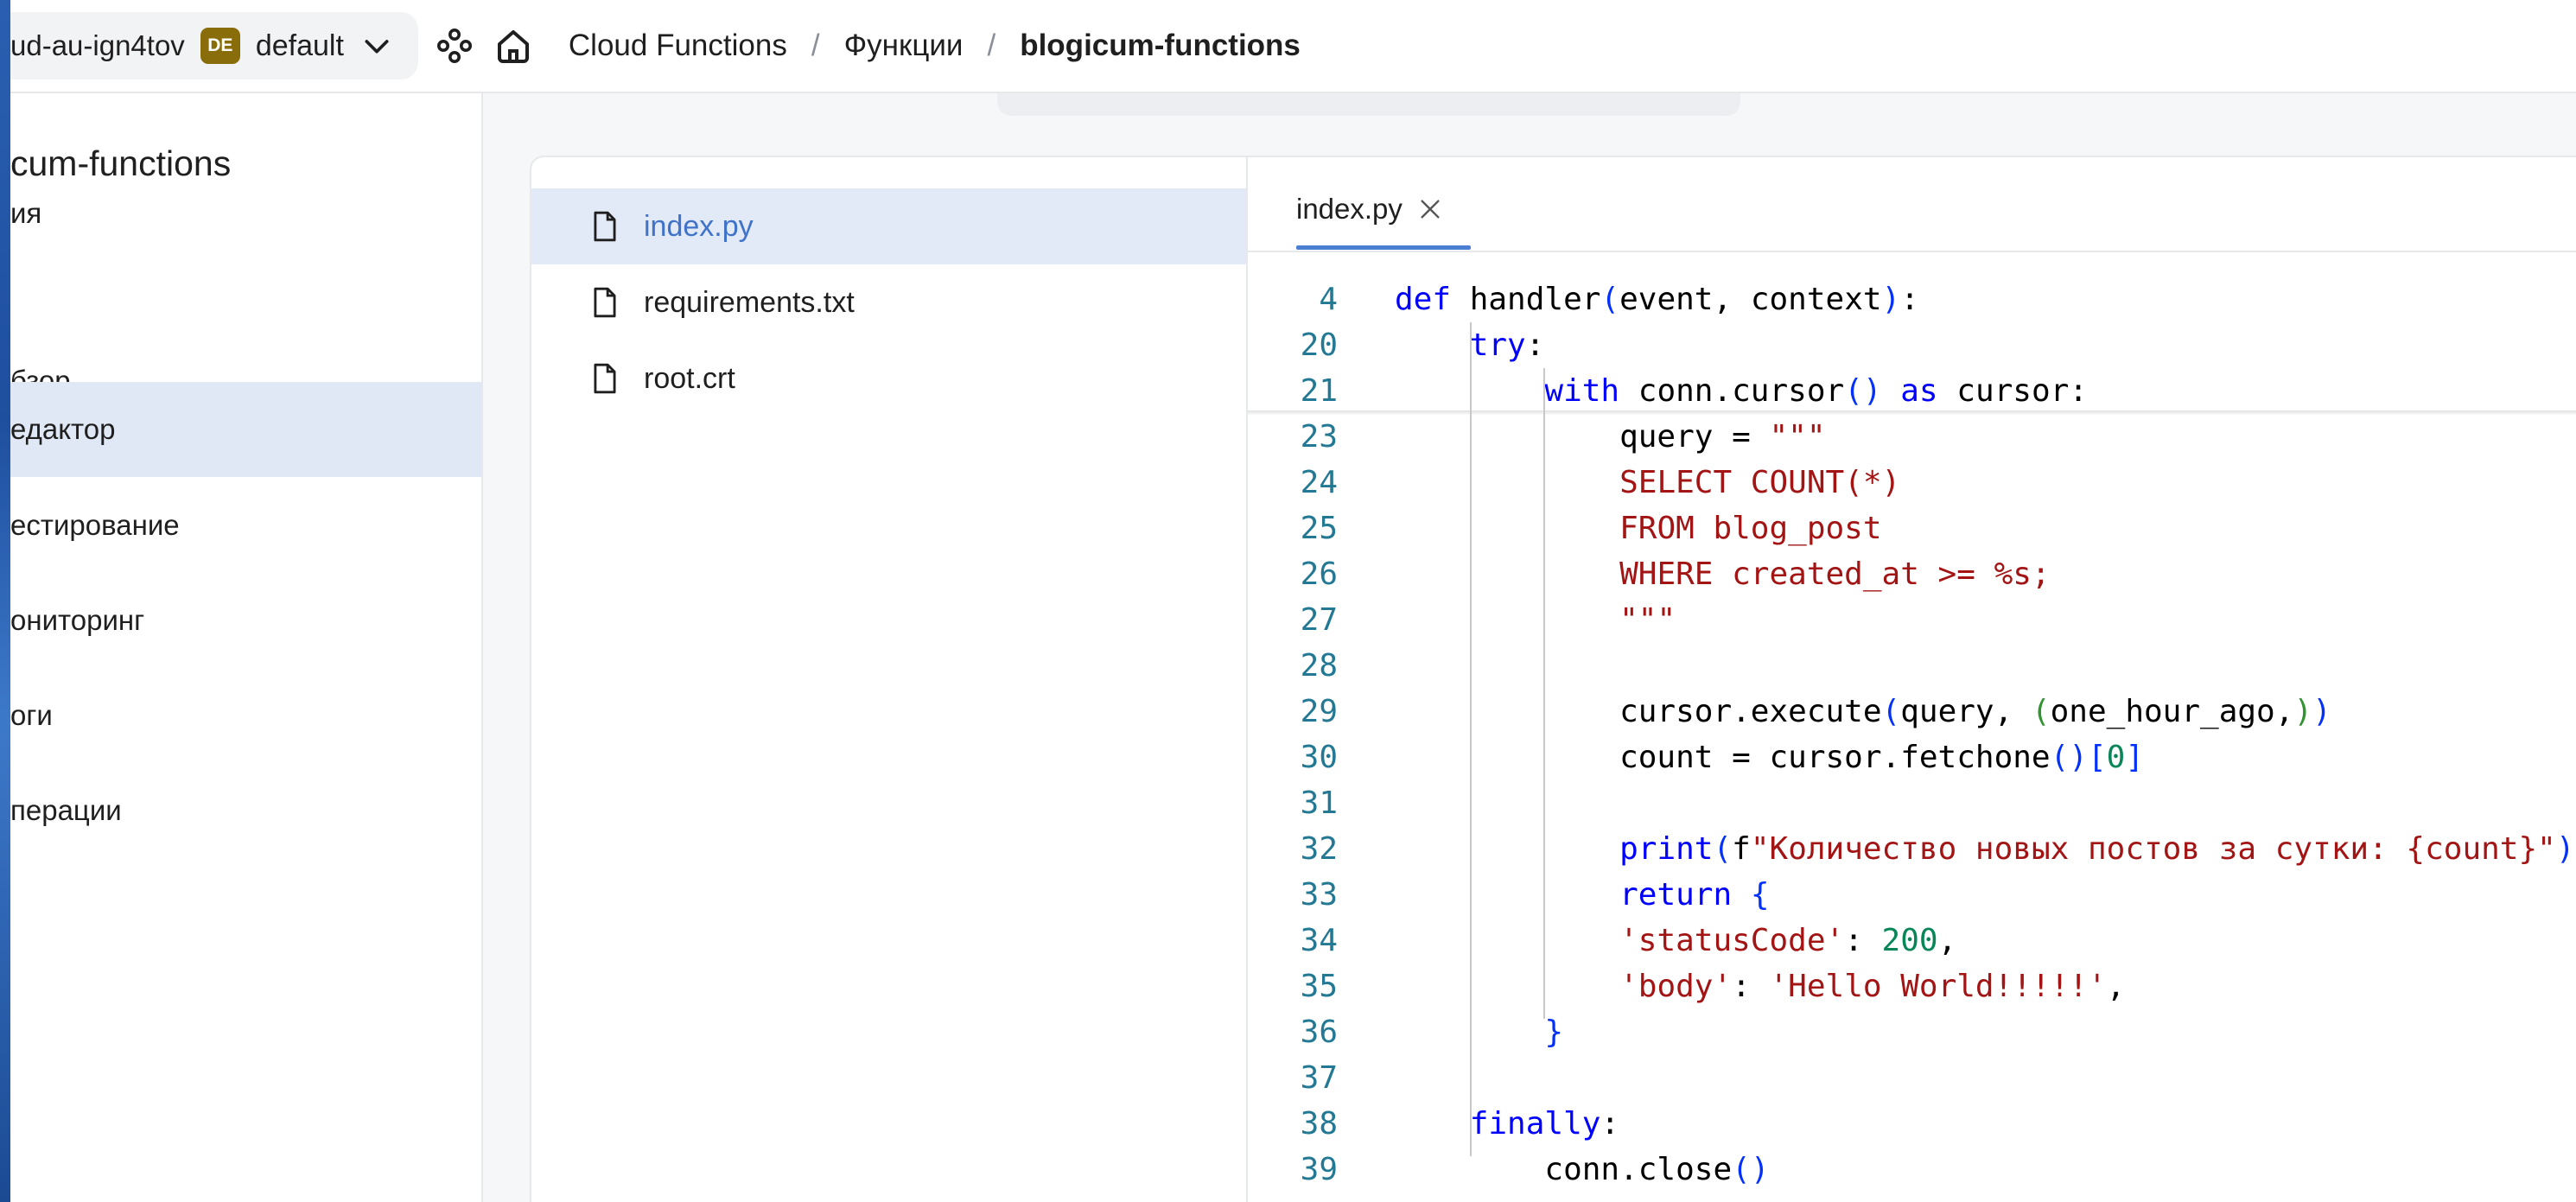  What do you see at coordinates (299, 45) in the screenshot?
I see `folder-name: default` at bounding box center [299, 45].